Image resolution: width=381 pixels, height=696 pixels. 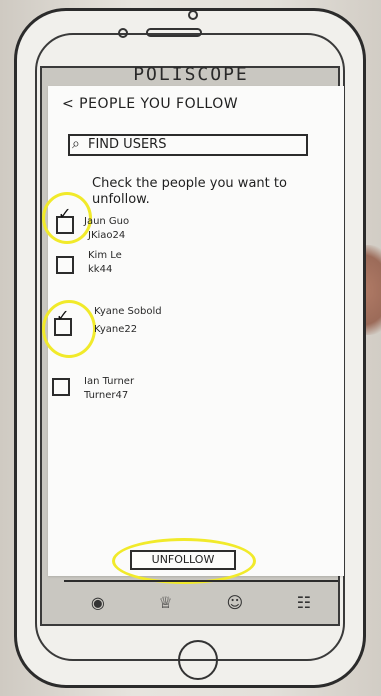 What do you see at coordinates (234, 602) in the screenshot?
I see `person-icon: ☺` at bounding box center [234, 602].